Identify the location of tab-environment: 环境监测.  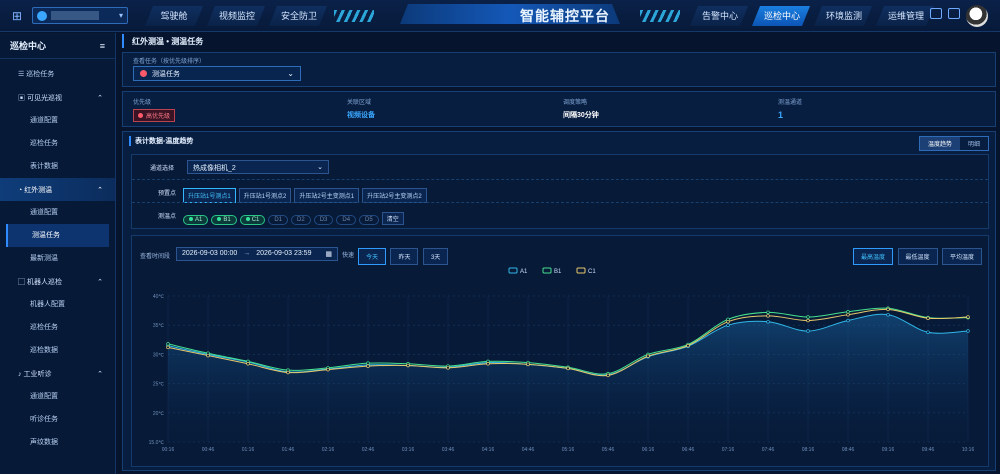
(843, 16).